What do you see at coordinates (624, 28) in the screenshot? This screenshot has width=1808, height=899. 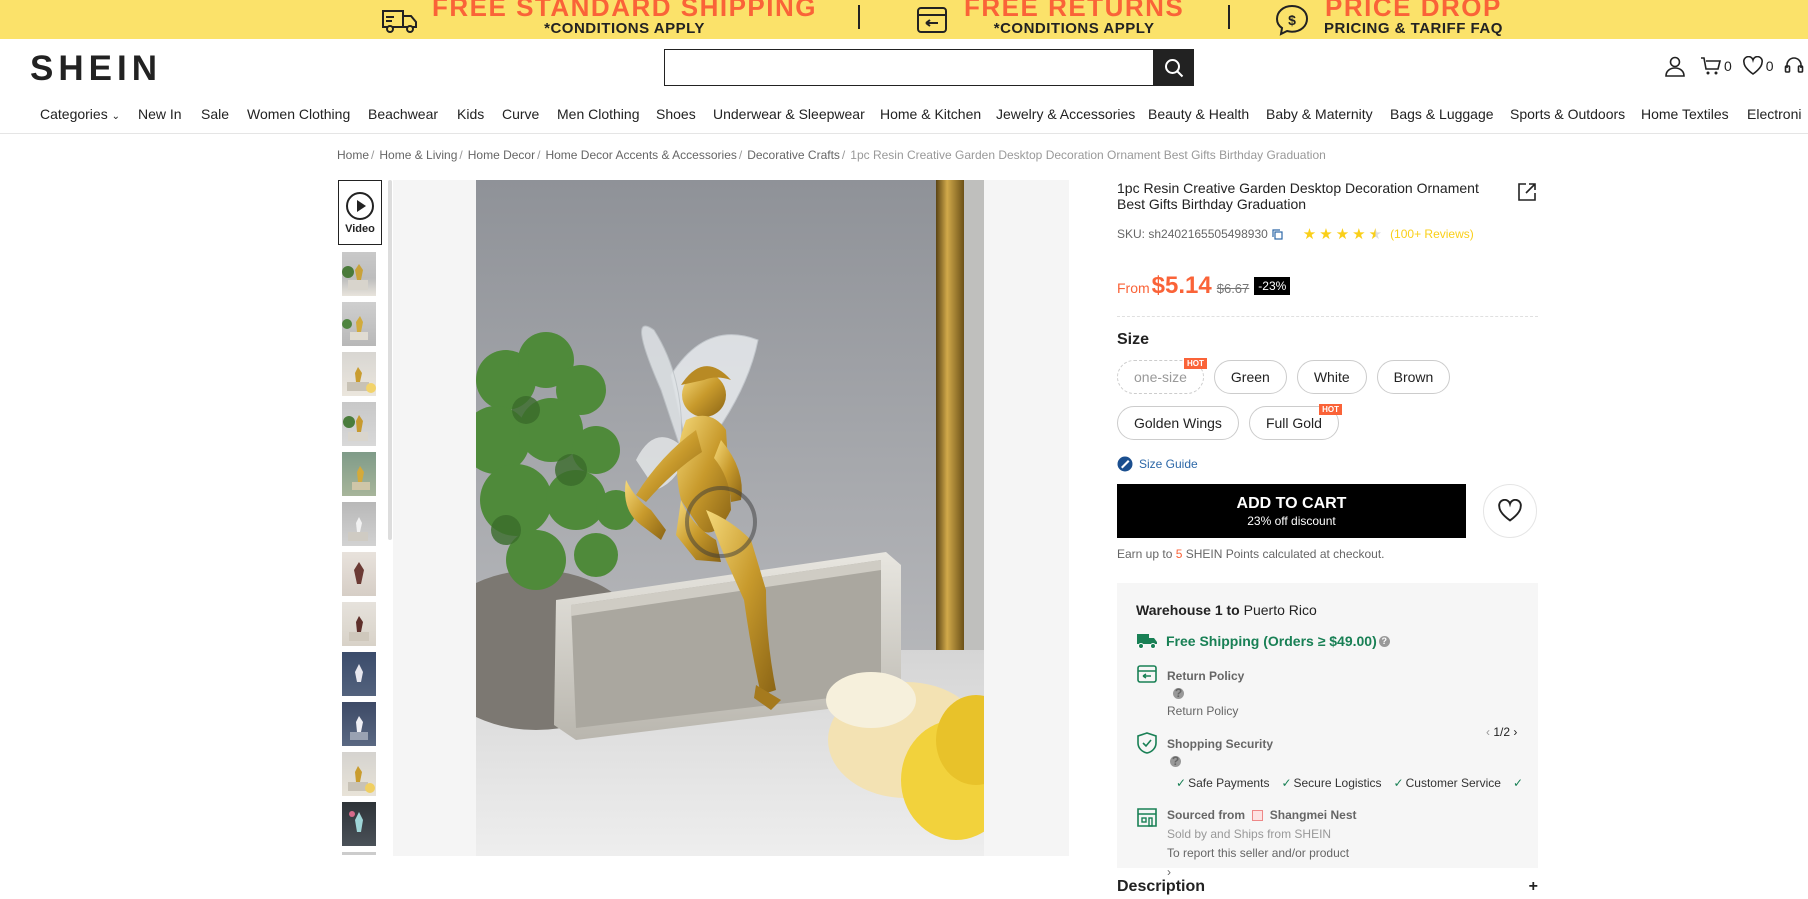 I see `promo-sub-text: *CONDITIONS APPLY` at bounding box center [624, 28].